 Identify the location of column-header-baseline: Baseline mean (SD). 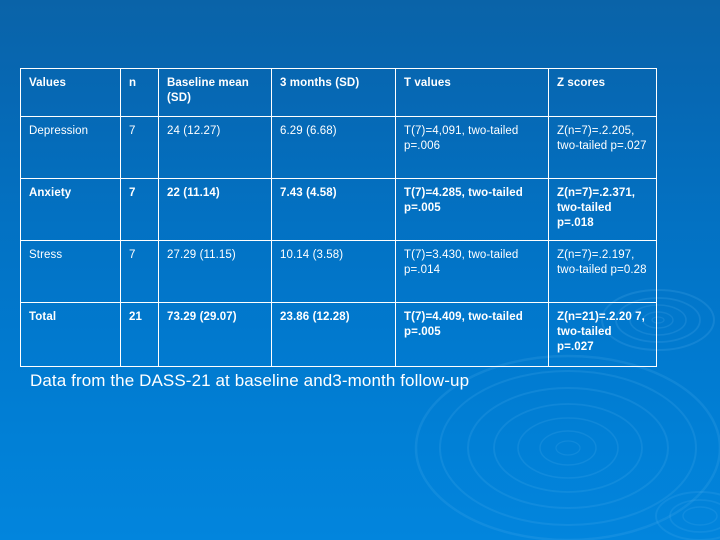
(215, 92).